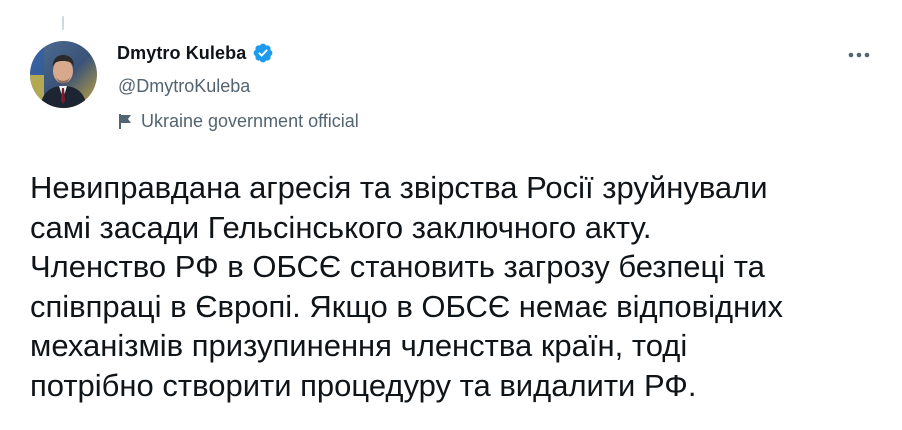 The image size is (902, 430). I want to click on flag-icon, so click(125, 121).